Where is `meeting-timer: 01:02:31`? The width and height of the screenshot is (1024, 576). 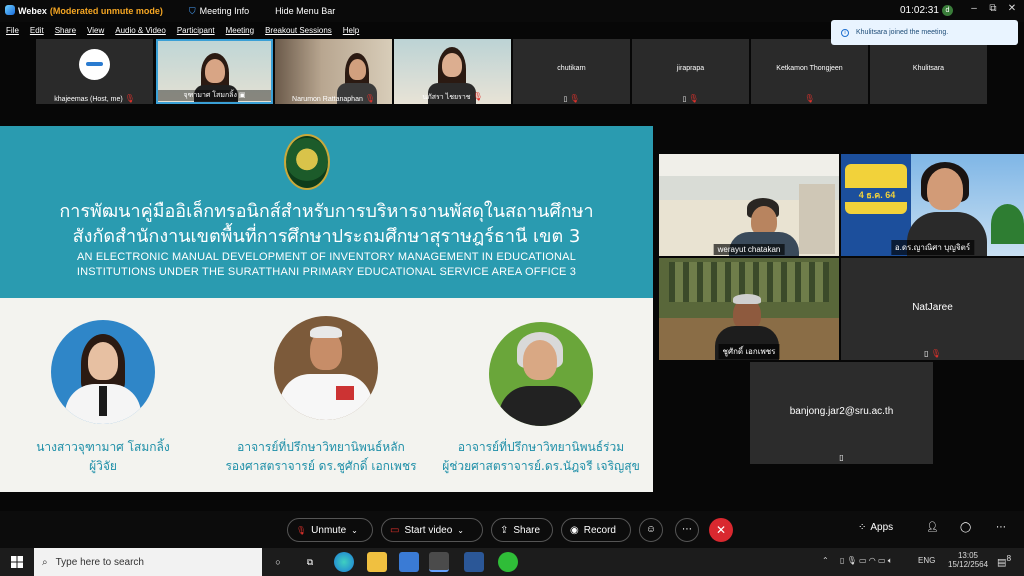 meeting-timer: 01:02:31 is located at coordinates (919, 10).